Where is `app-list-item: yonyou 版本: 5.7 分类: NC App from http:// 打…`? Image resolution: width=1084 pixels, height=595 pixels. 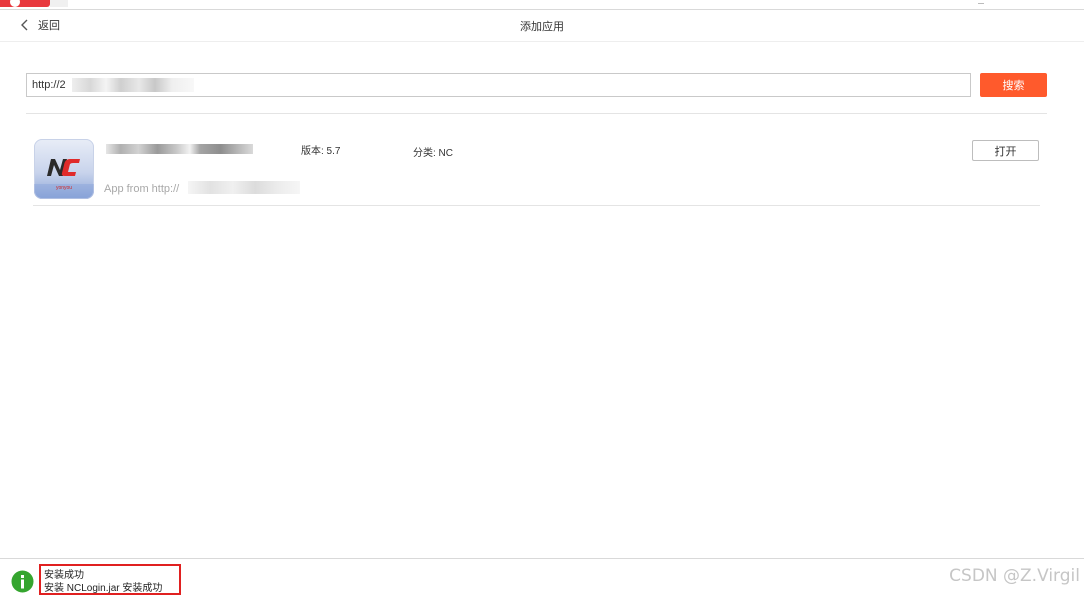
app-list-item: yonyou 版本: 5.7 分类: NC App from http:// 打… is located at coordinates (536, 168).